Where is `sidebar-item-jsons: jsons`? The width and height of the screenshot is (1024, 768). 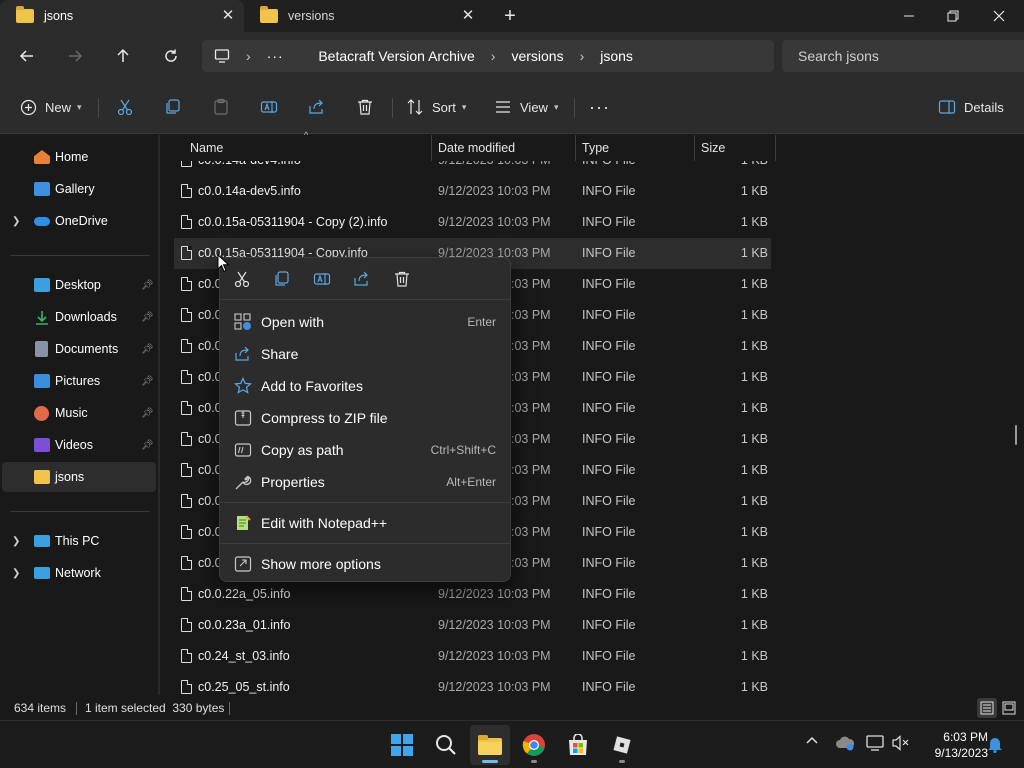 sidebar-item-jsons: jsons is located at coordinates (79, 477).